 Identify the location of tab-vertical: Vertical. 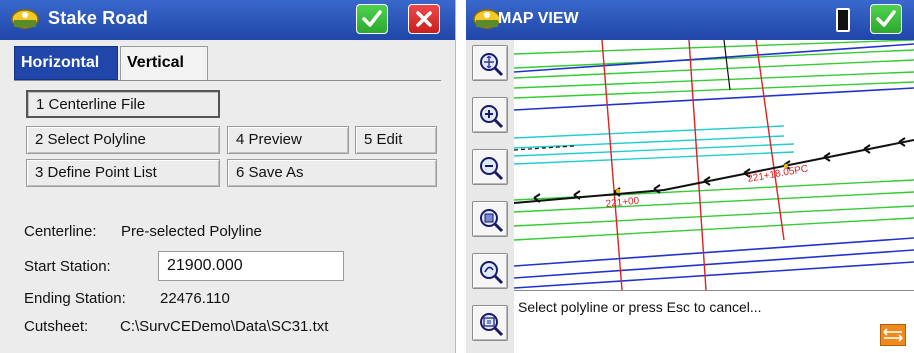
(164, 63).